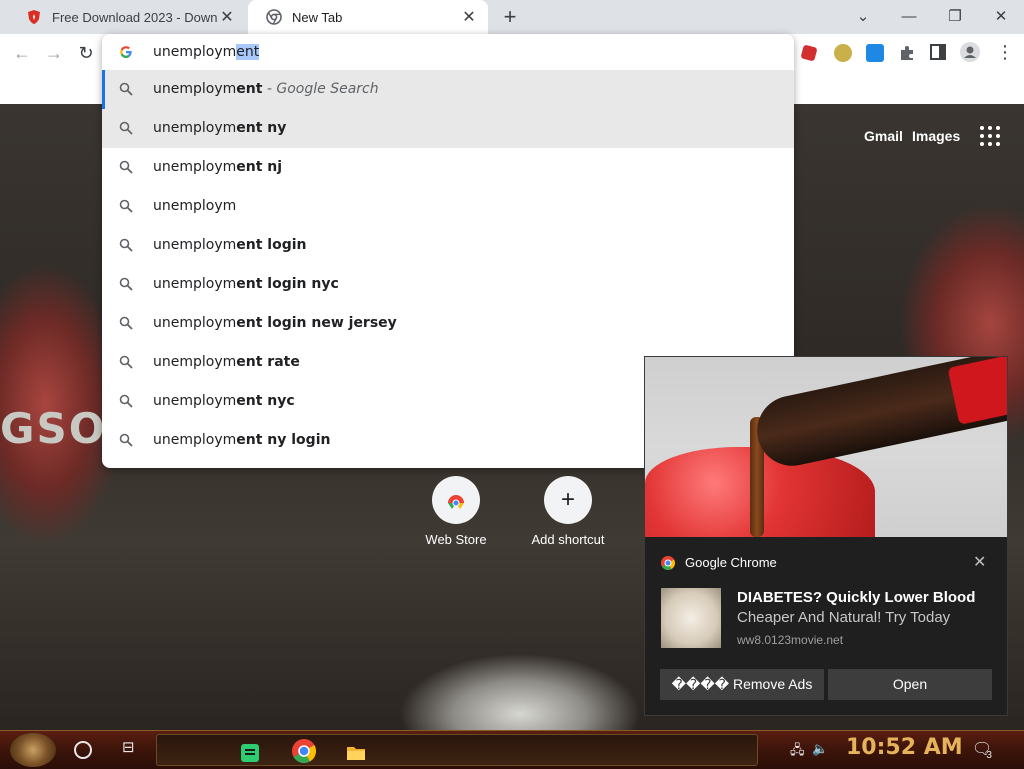  Describe the element at coordinates (970, 52) in the screenshot. I see `profile-avatar-icon` at that location.